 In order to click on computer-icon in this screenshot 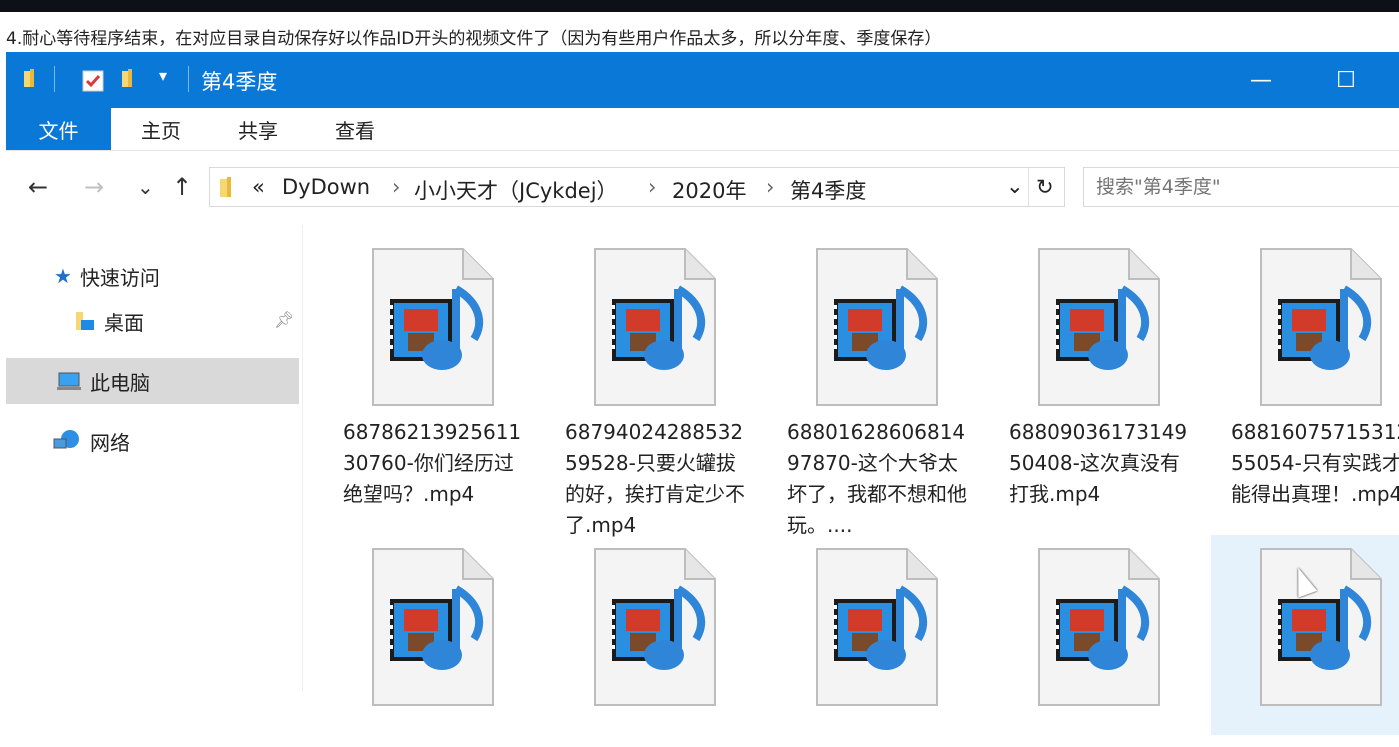, I will do `click(69, 381)`.